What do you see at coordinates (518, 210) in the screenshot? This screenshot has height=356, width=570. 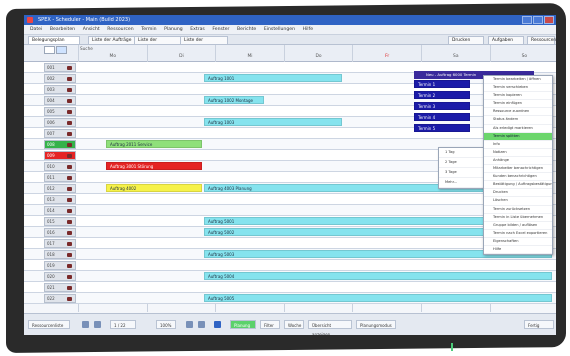 I see `context-menu-item: Termin zurücksetzen` at bounding box center [518, 210].